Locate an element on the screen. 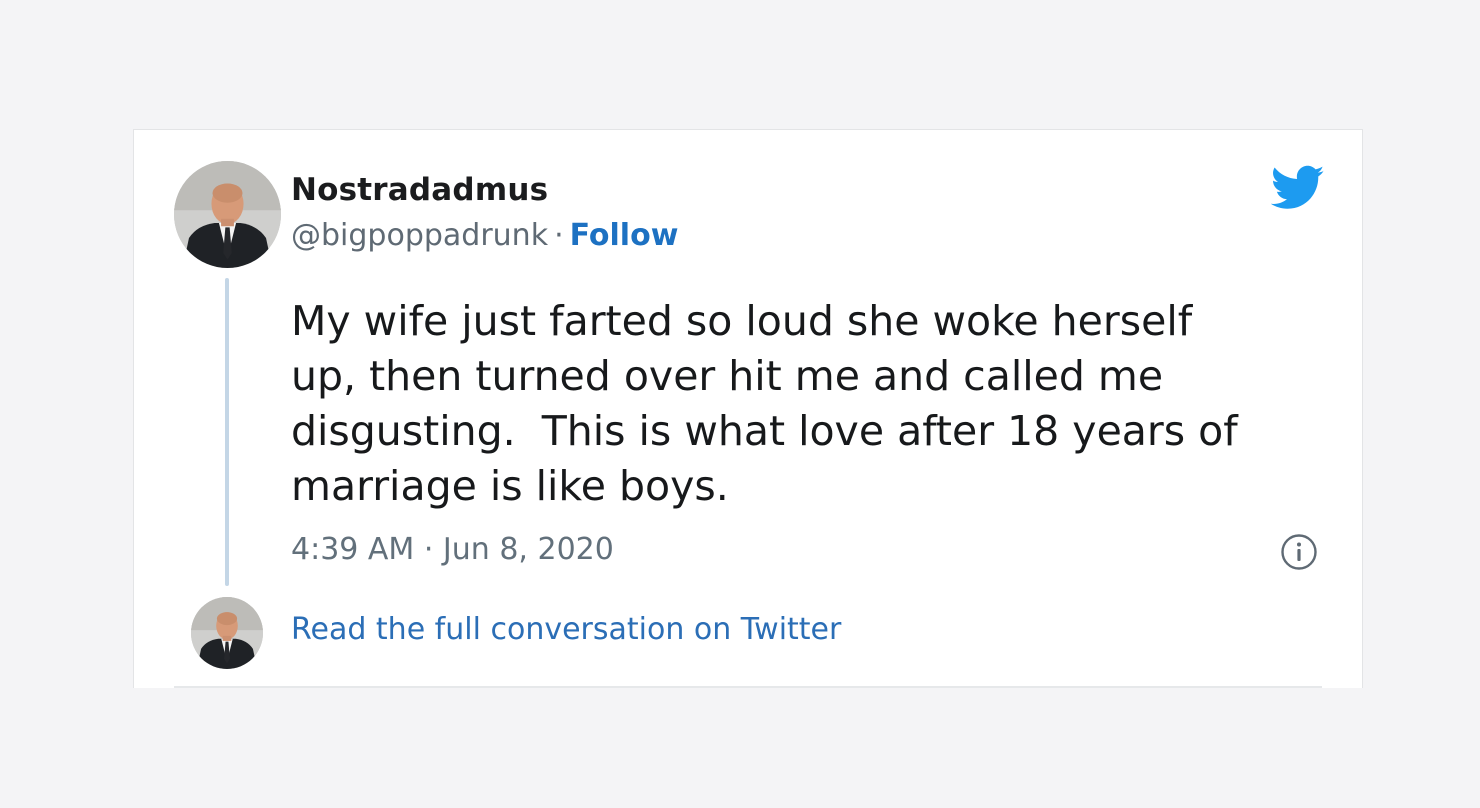 This screenshot has width=1480, height=808. author-avatar is located at coordinates (227, 214).